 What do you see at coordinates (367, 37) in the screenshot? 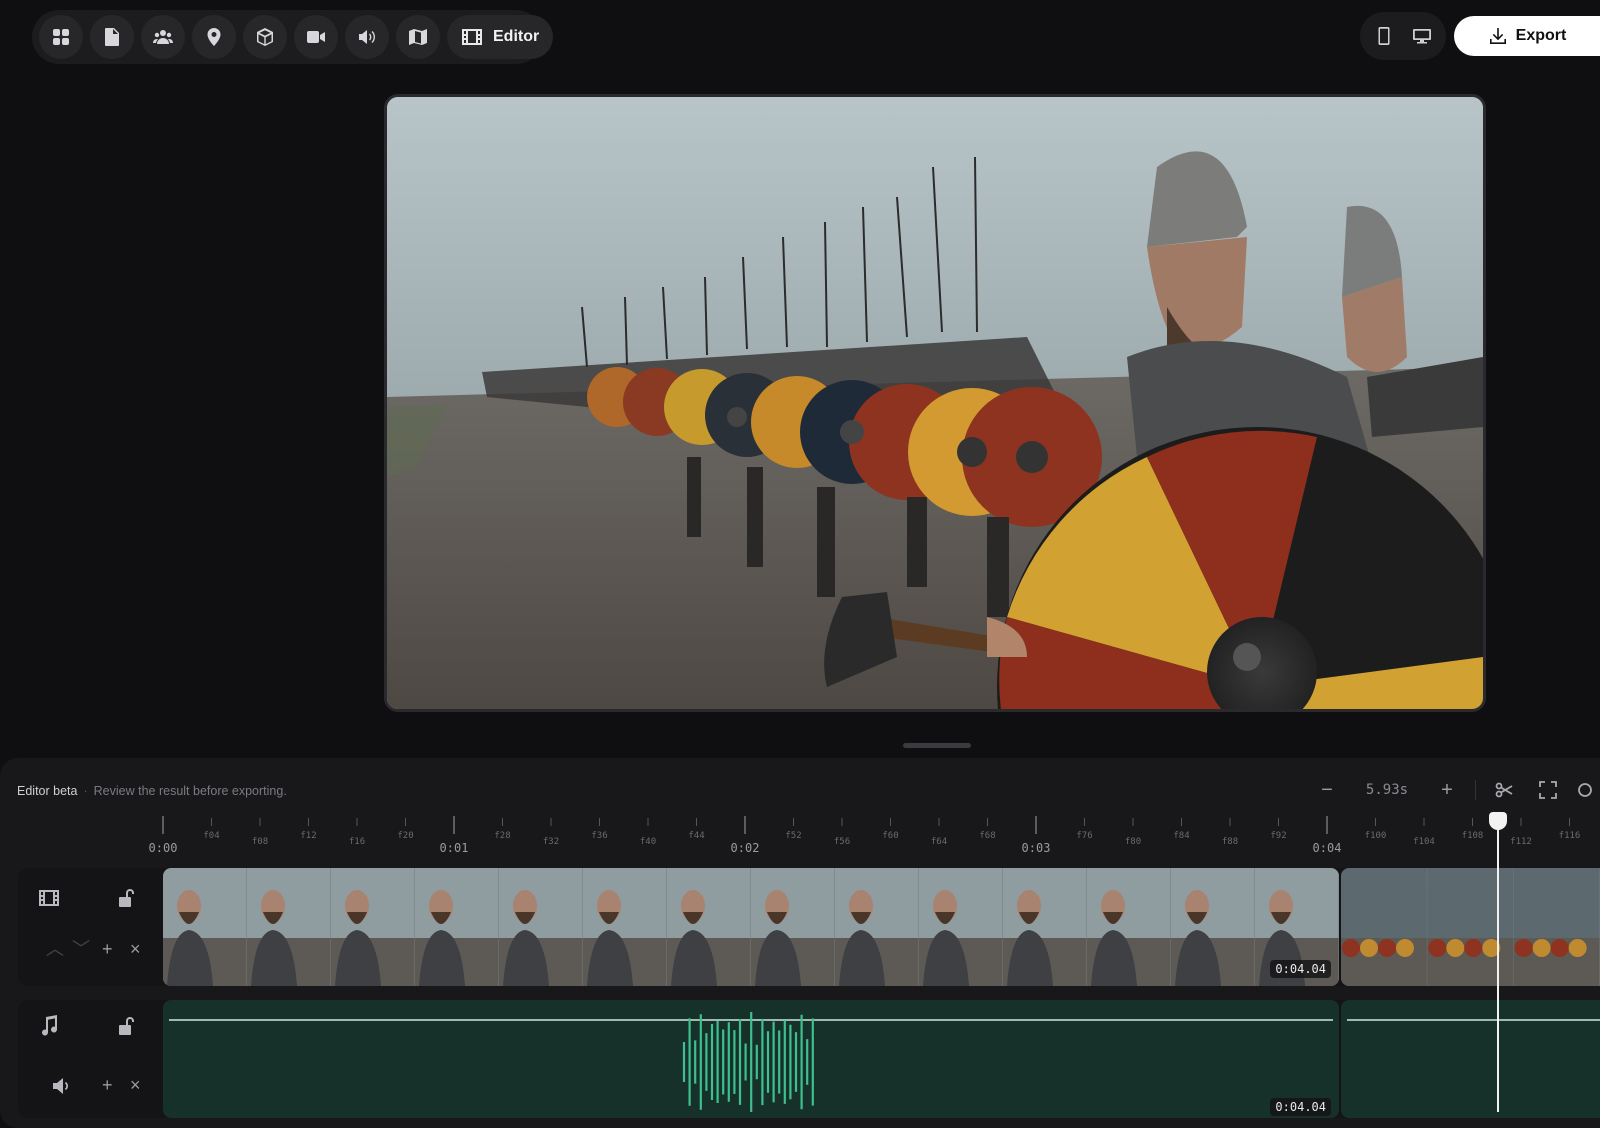
I see `speaker-icon` at bounding box center [367, 37].